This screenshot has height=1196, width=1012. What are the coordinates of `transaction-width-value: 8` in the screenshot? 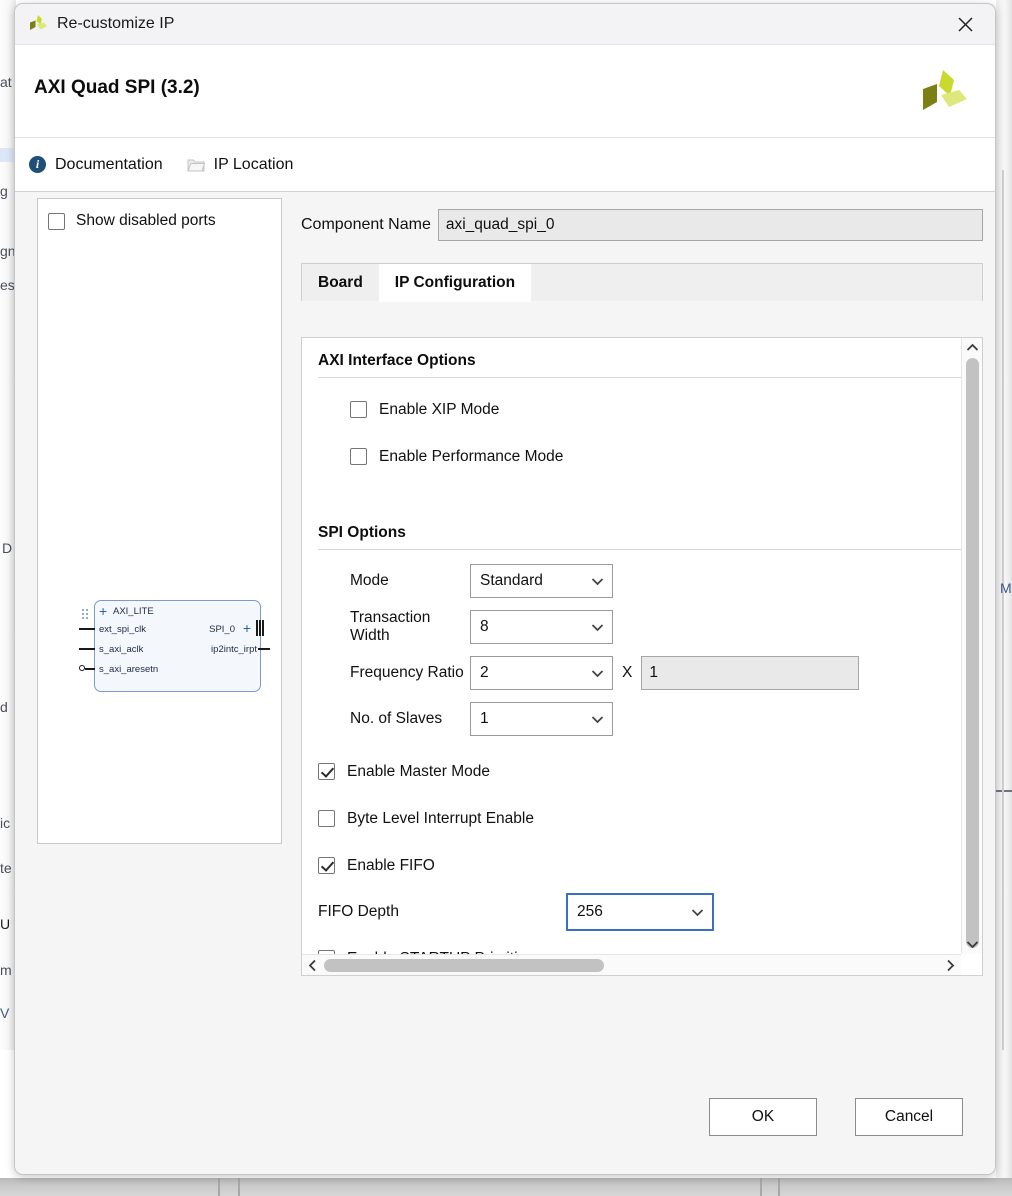 It's located at (484, 626).